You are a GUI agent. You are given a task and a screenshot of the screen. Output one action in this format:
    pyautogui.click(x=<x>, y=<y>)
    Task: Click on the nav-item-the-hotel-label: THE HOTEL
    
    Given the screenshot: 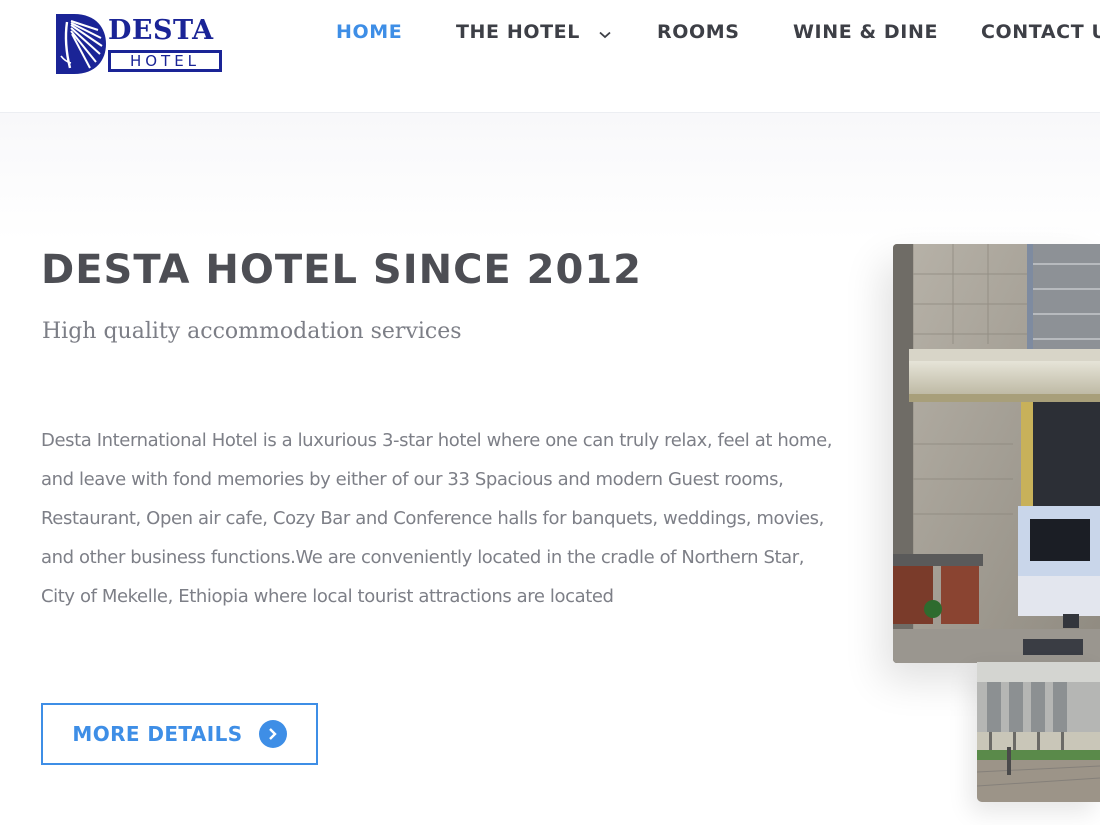 What is the action you would take?
    pyautogui.click(x=518, y=32)
    